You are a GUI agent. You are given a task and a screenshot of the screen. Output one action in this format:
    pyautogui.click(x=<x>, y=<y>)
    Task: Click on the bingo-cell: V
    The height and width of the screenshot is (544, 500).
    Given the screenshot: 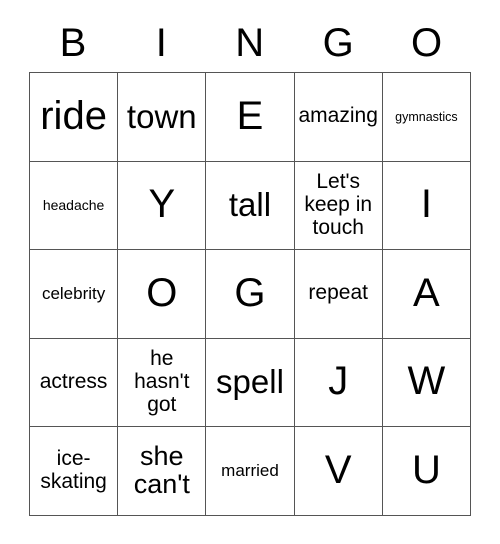 What is the action you would take?
    pyautogui.click(x=338, y=471)
    